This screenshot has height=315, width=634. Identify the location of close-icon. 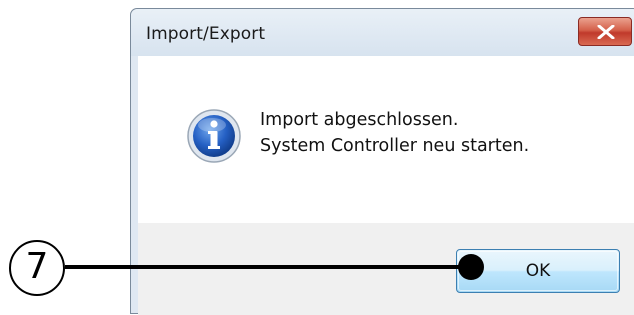
(606, 32).